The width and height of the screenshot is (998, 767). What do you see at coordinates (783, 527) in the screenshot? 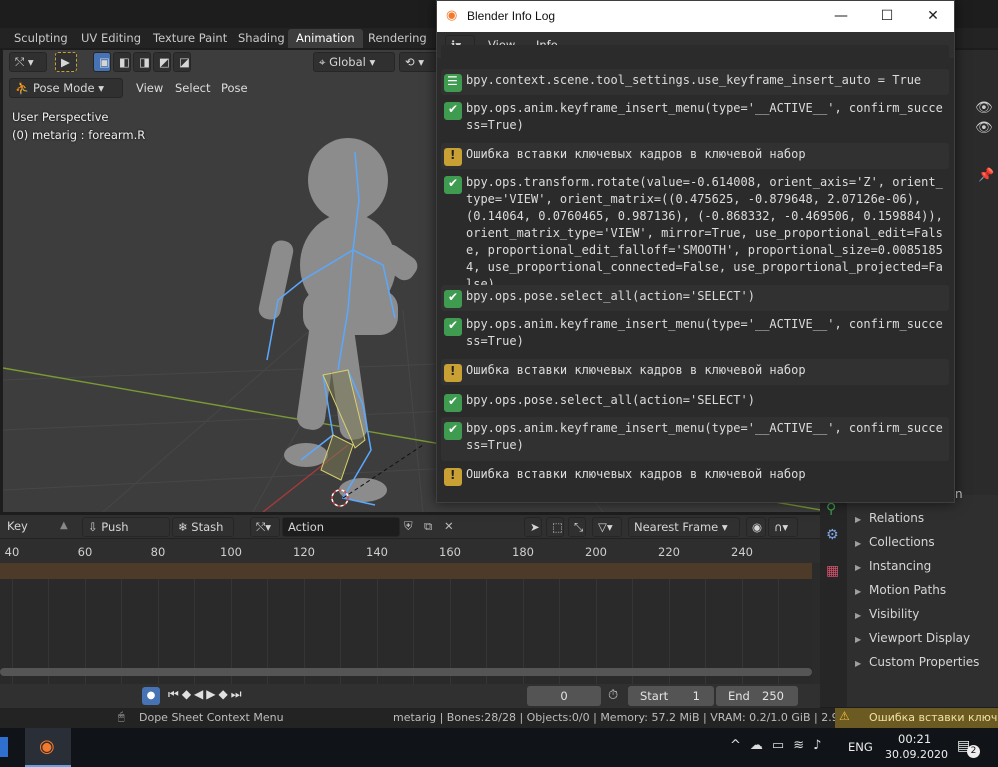
I see `falloff-dropdown: ∩▾` at bounding box center [783, 527].